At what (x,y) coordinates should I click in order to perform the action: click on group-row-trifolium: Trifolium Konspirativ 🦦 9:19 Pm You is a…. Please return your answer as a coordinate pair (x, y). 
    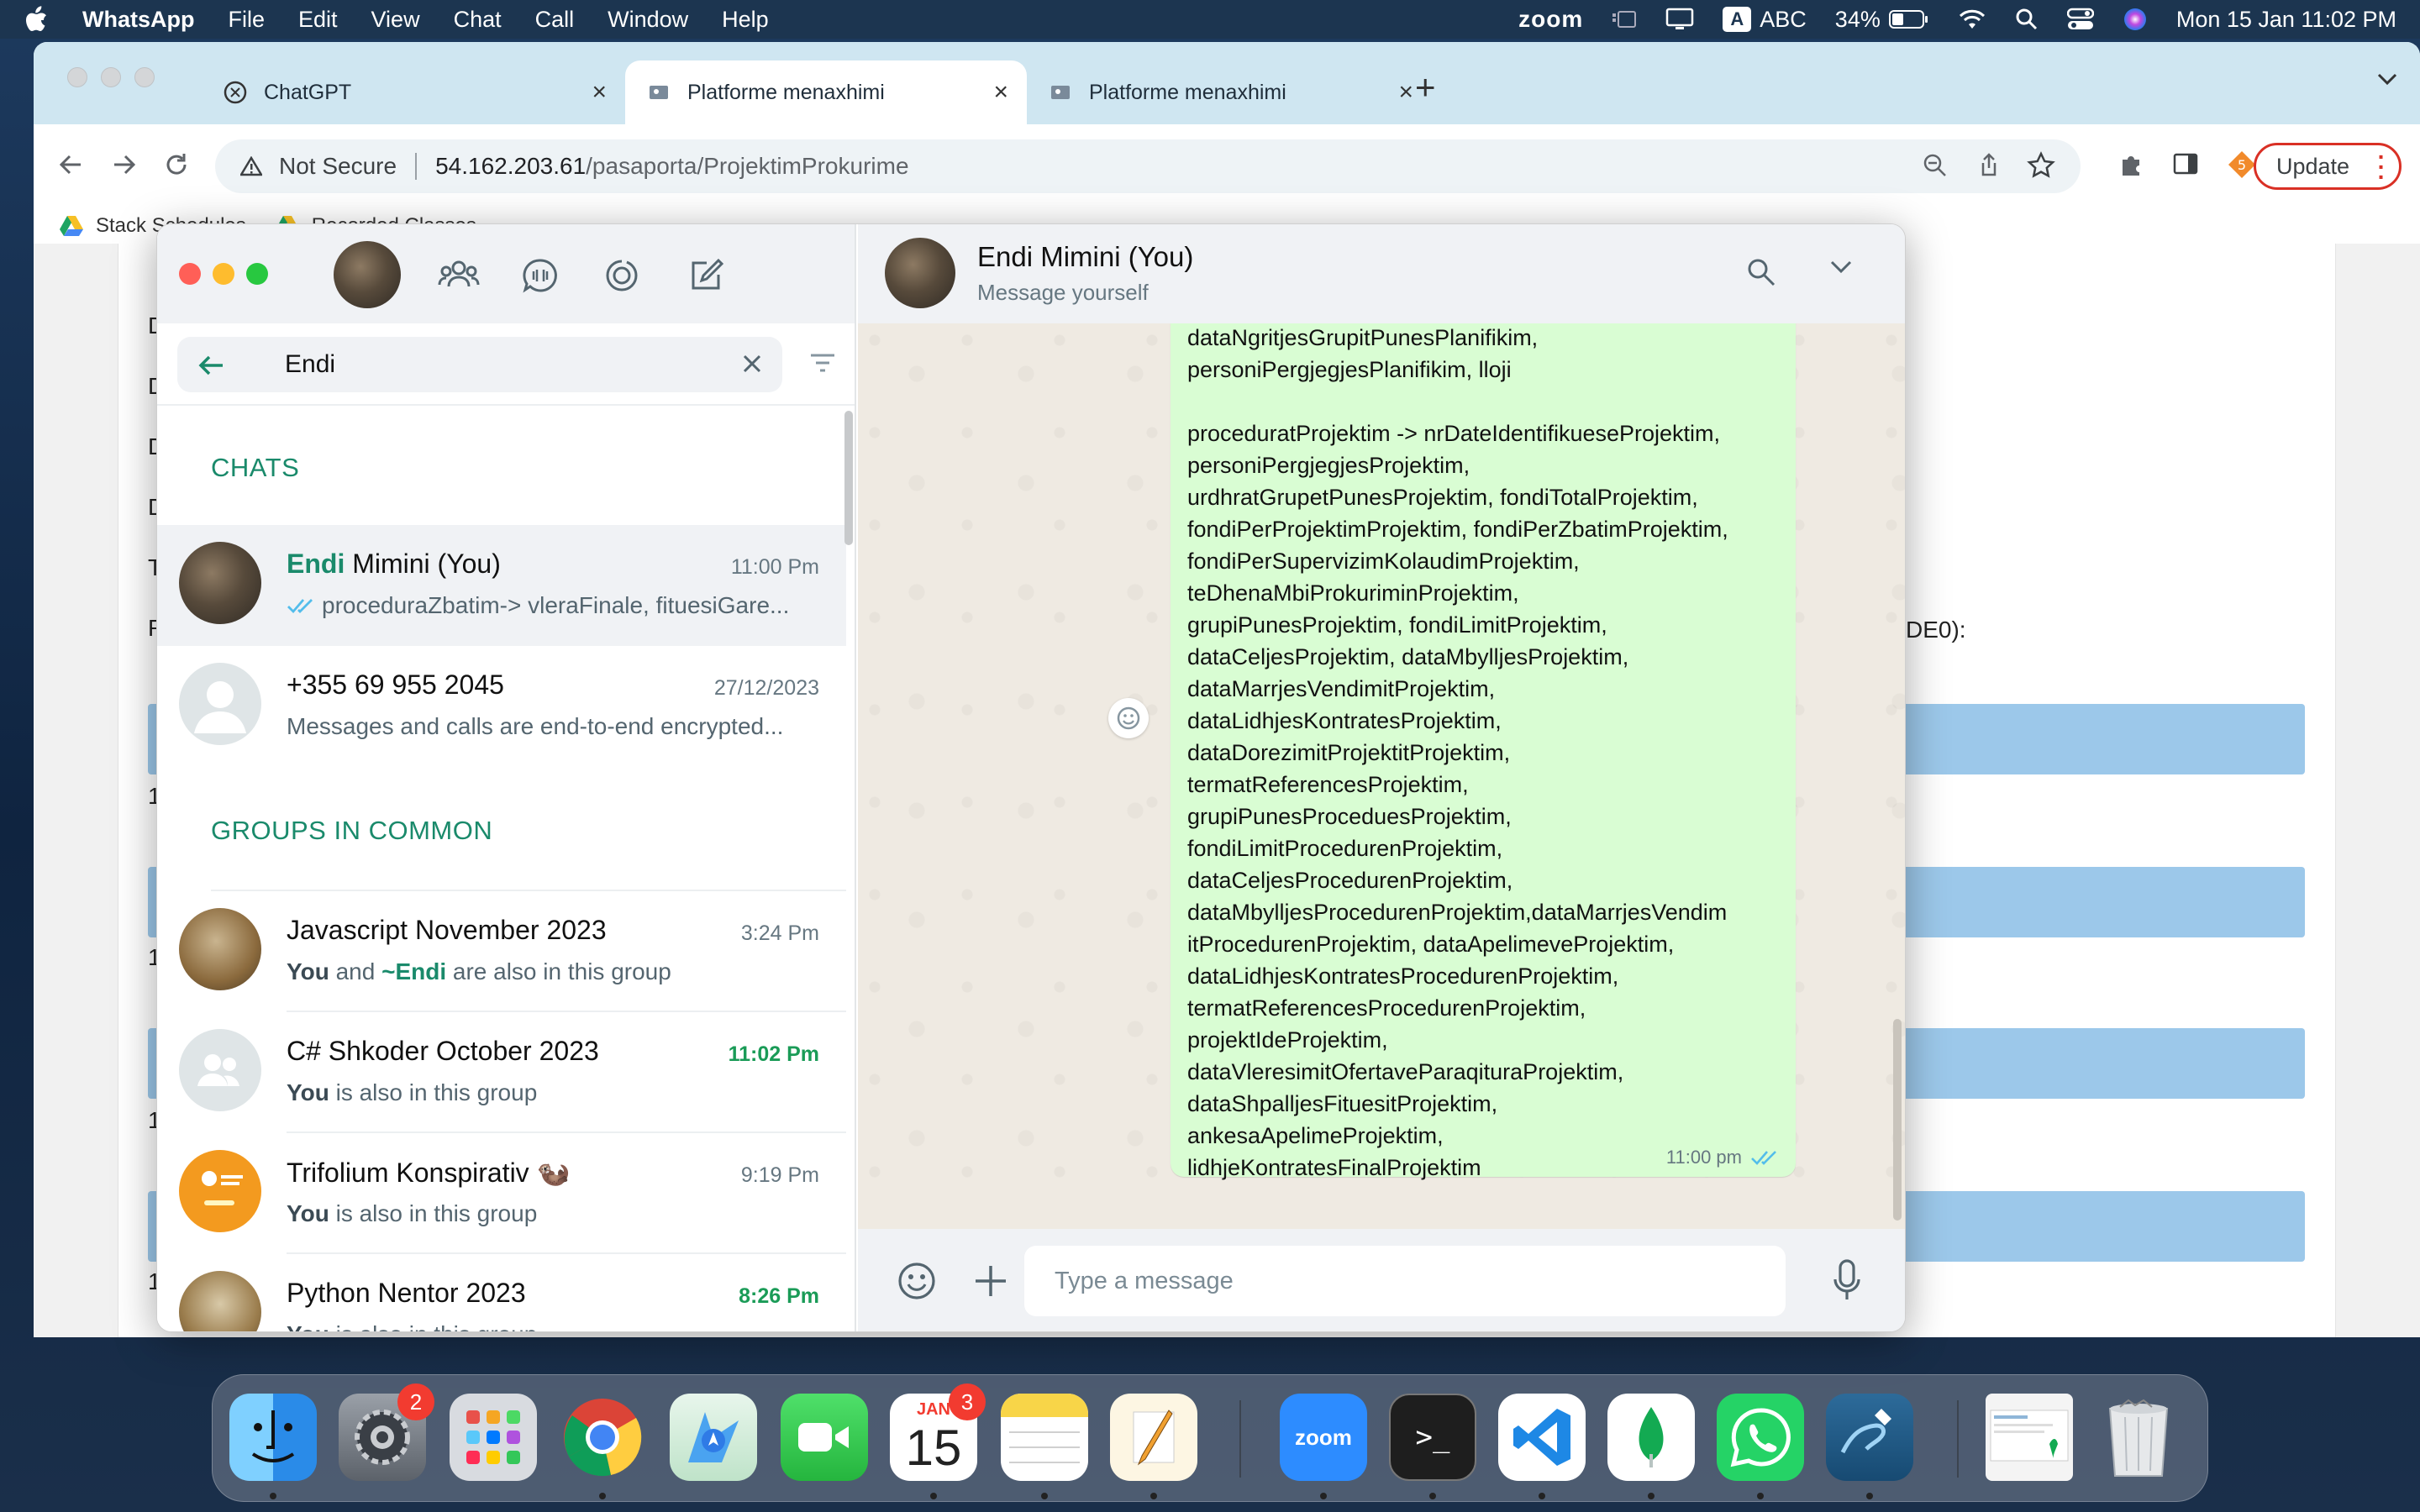
    Looking at the image, I should click on (501, 1193).